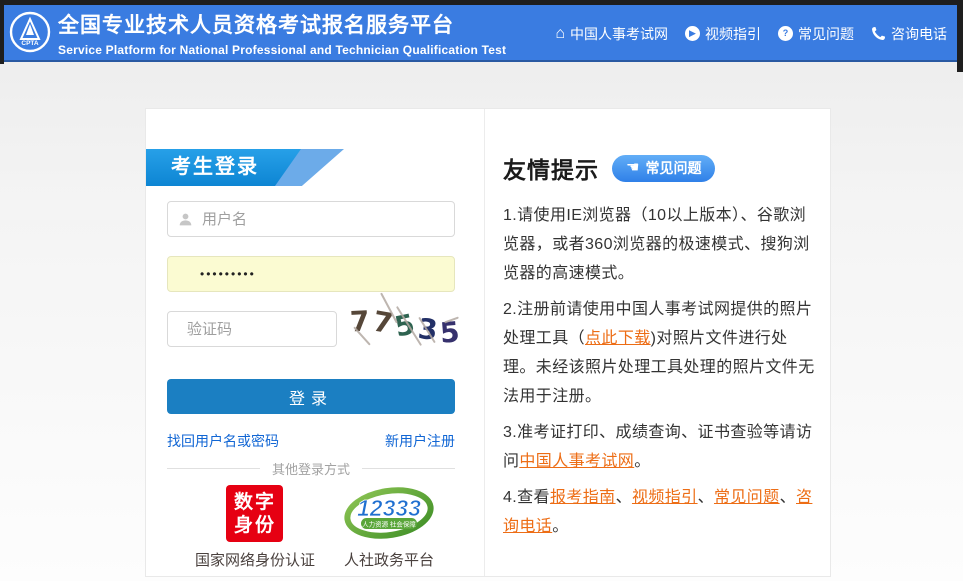 The height and width of the screenshot is (581, 963). Describe the element at coordinates (215, 167) in the screenshot. I see `login-panel-title: 考生登录` at that location.